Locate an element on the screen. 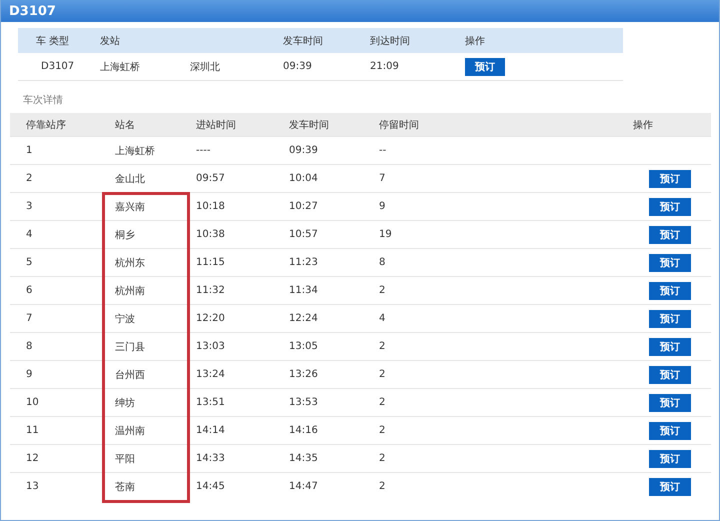 This screenshot has height=521, width=720. table-cell: 5 is located at coordinates (29, 262).